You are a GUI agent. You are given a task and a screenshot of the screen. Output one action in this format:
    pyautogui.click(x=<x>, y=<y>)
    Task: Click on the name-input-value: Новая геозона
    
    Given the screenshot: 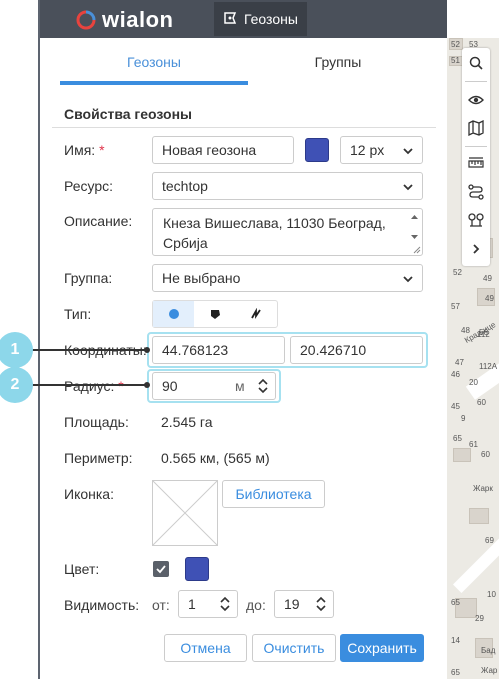 What is the action you would take?
    pyautogui.click(x=209, y=150)
    